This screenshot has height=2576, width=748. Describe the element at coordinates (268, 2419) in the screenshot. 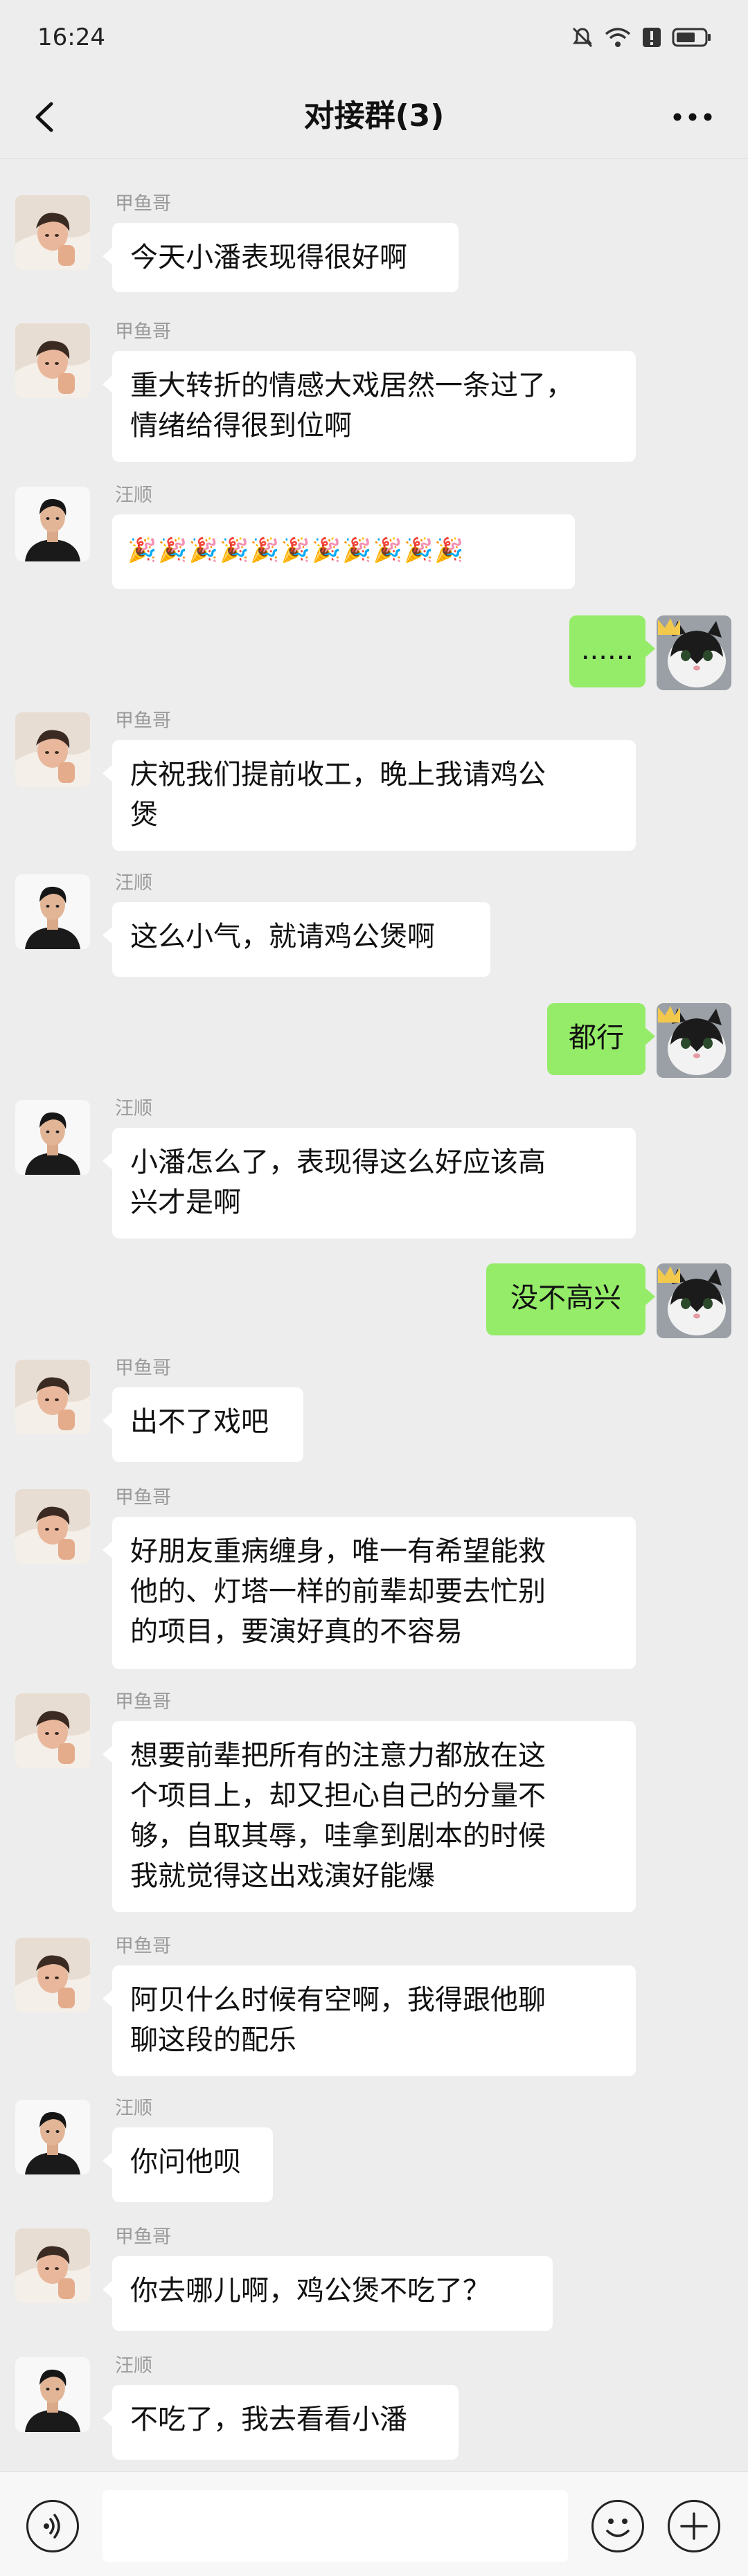

I see `message-text: 不吃了，我去看看小潘` at that location.